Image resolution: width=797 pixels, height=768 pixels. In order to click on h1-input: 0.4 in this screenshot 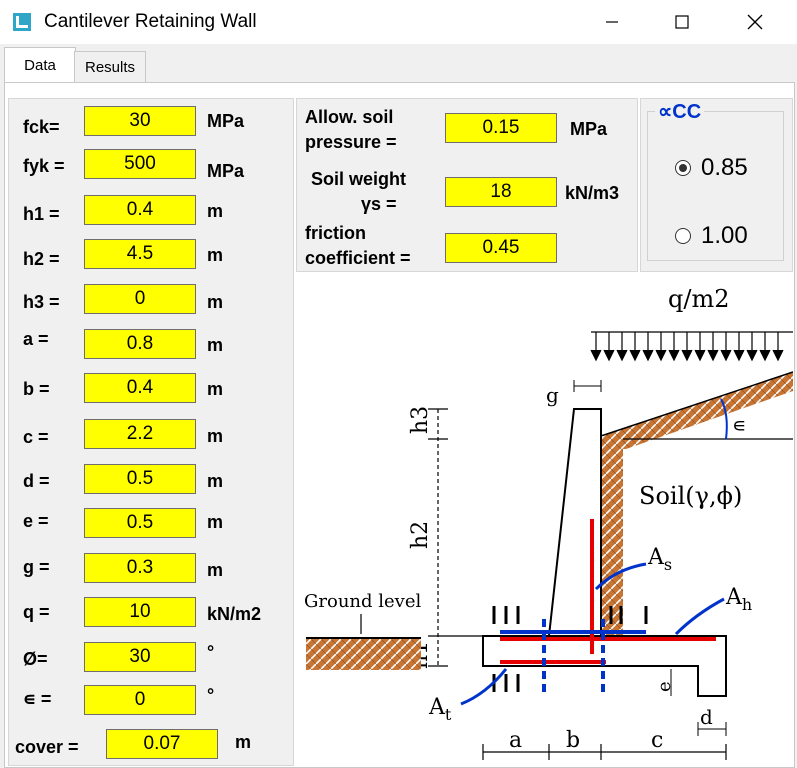, I will do `click(140, 210)`.